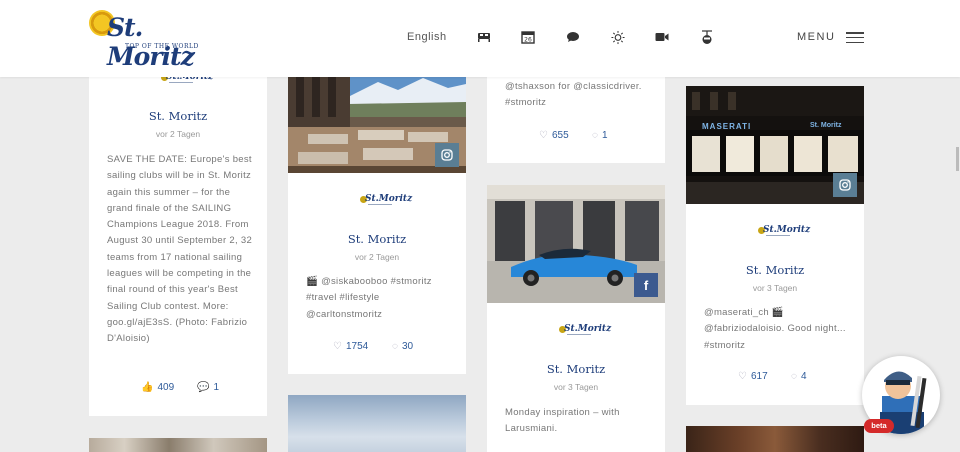 This screenshot has height=452, width=960. Describe the element at coordinates (407, 346) in the screenshot. I see `comments-value: 30` at that location.